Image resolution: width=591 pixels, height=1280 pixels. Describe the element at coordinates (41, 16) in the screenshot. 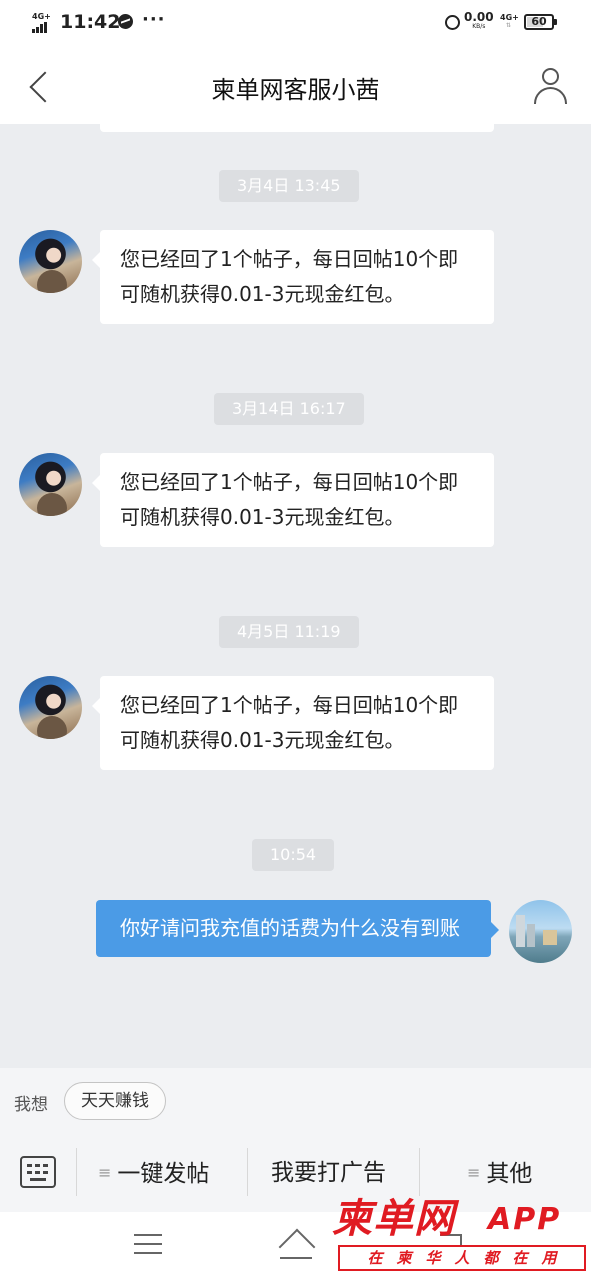

I see `network-type-label: 4G+` at that location.